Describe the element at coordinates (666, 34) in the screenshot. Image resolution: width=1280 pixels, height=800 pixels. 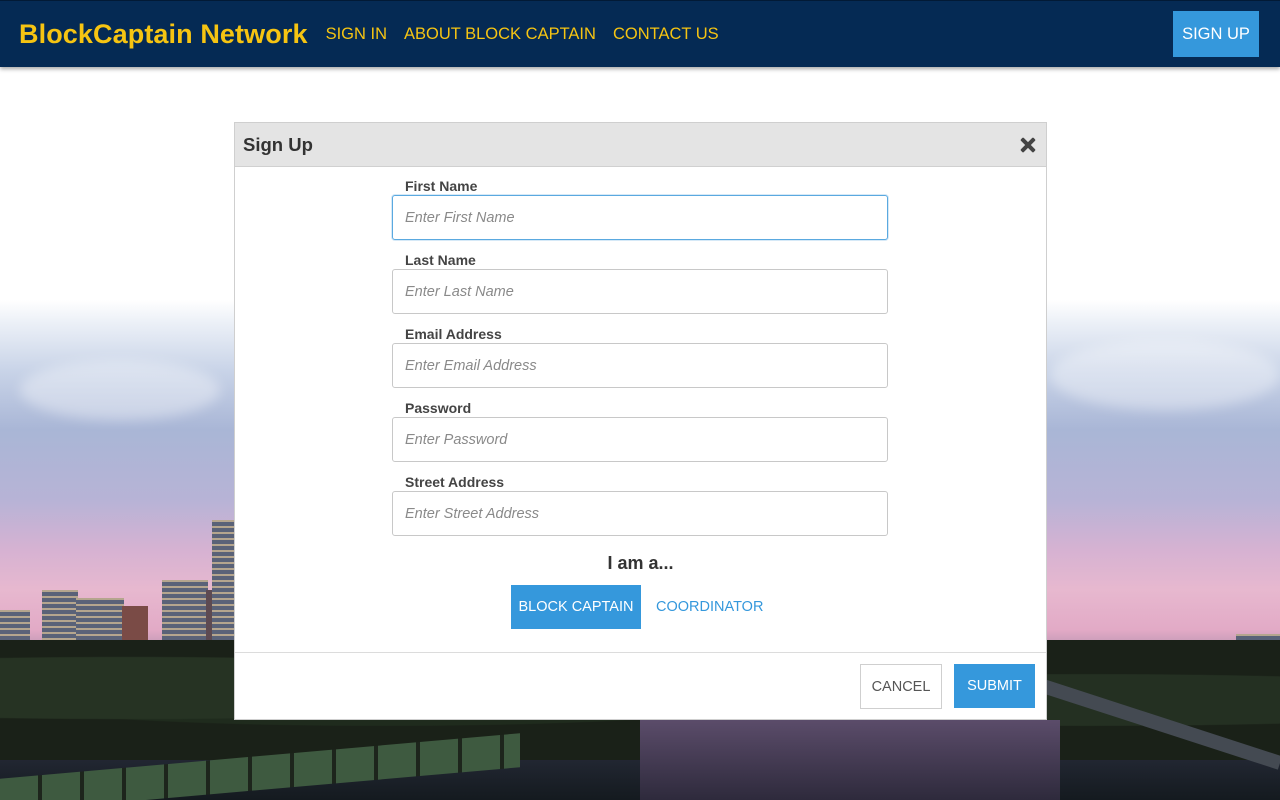
I see `nav-contact-link: CONTACT US` at that location.